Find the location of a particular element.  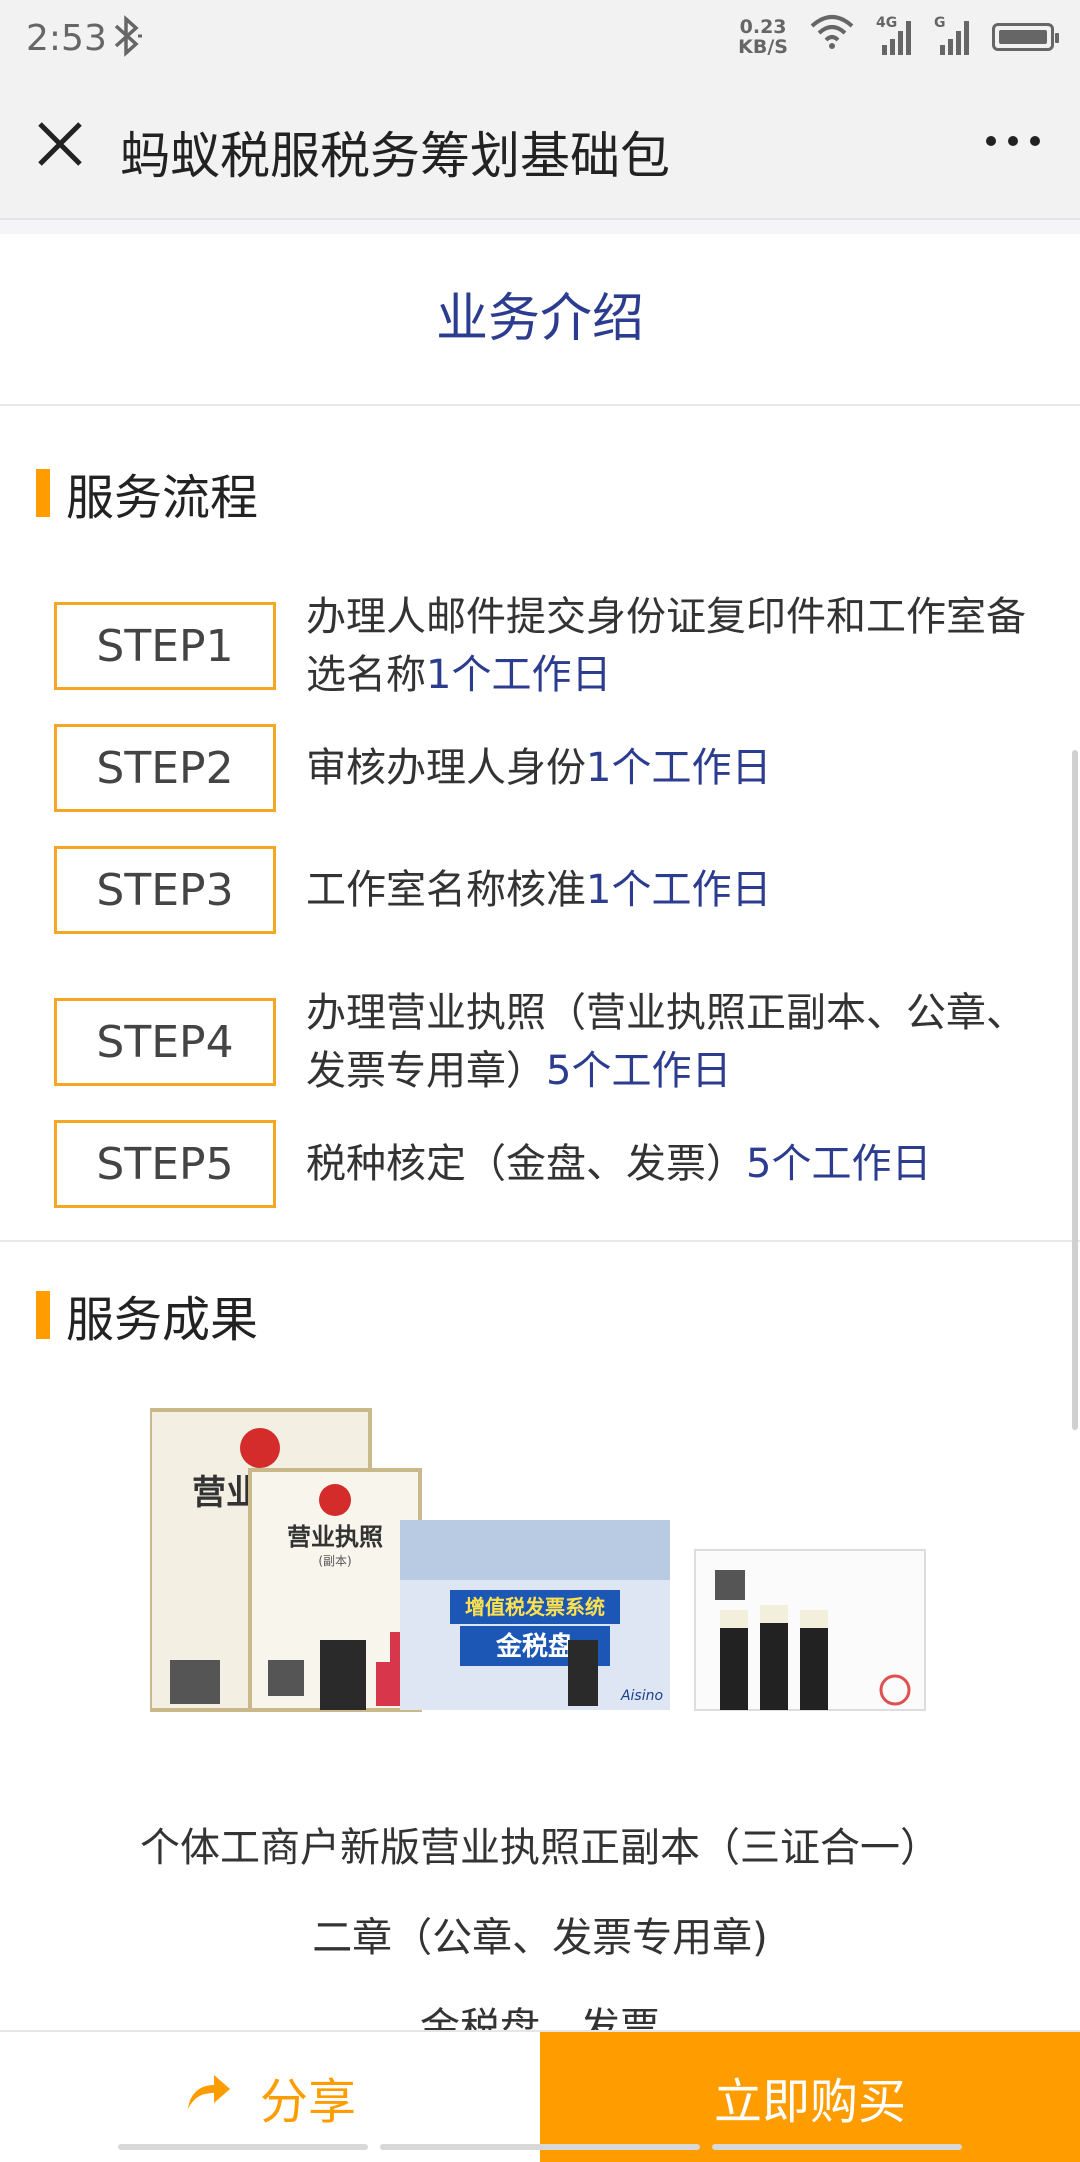

section-divider is located at coordinates (540, 1241).